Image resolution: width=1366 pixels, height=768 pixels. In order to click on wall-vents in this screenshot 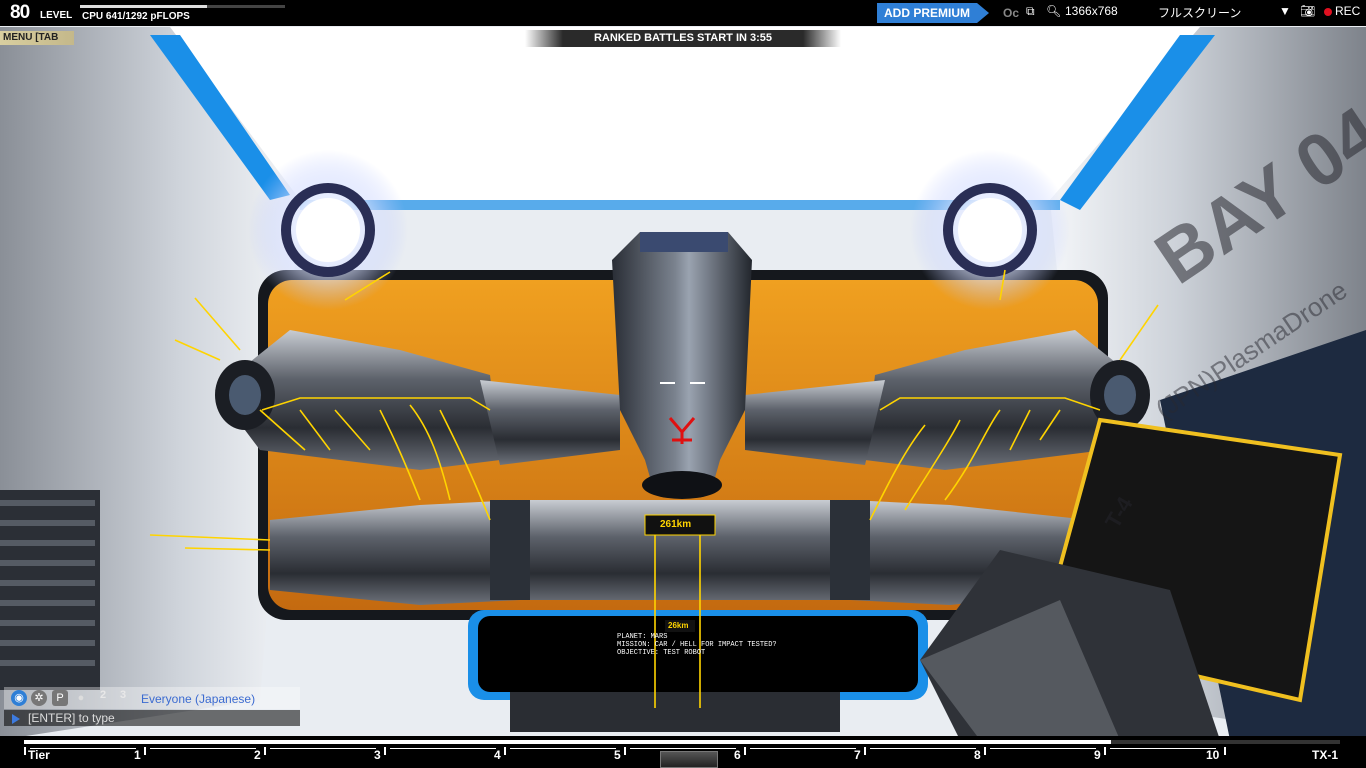, I will do `click(50, 590)`.